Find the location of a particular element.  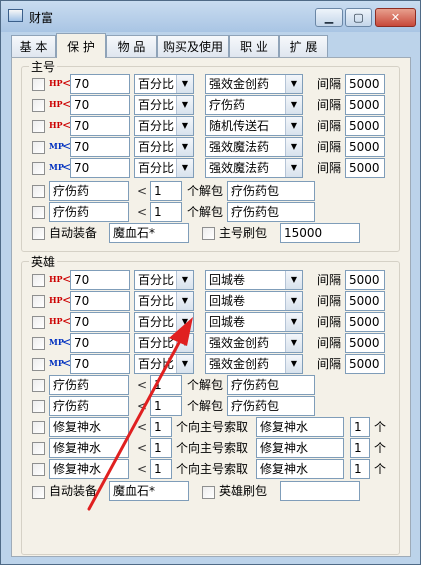

main-item-dropdown: 疗伤药 ▼ is located at coordinates (254, 105).